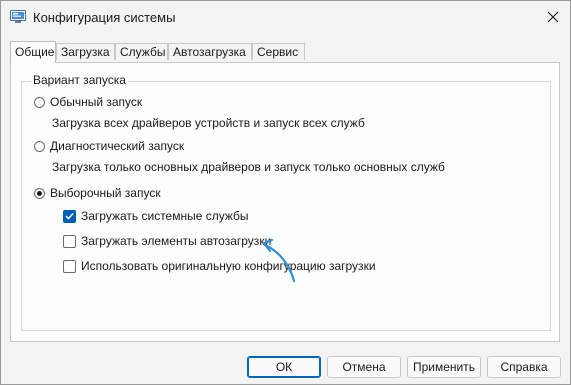 The image size is (571, 385). I want to click on radio-diagnostic-label: Диагностический запуск, so click(117, 146).